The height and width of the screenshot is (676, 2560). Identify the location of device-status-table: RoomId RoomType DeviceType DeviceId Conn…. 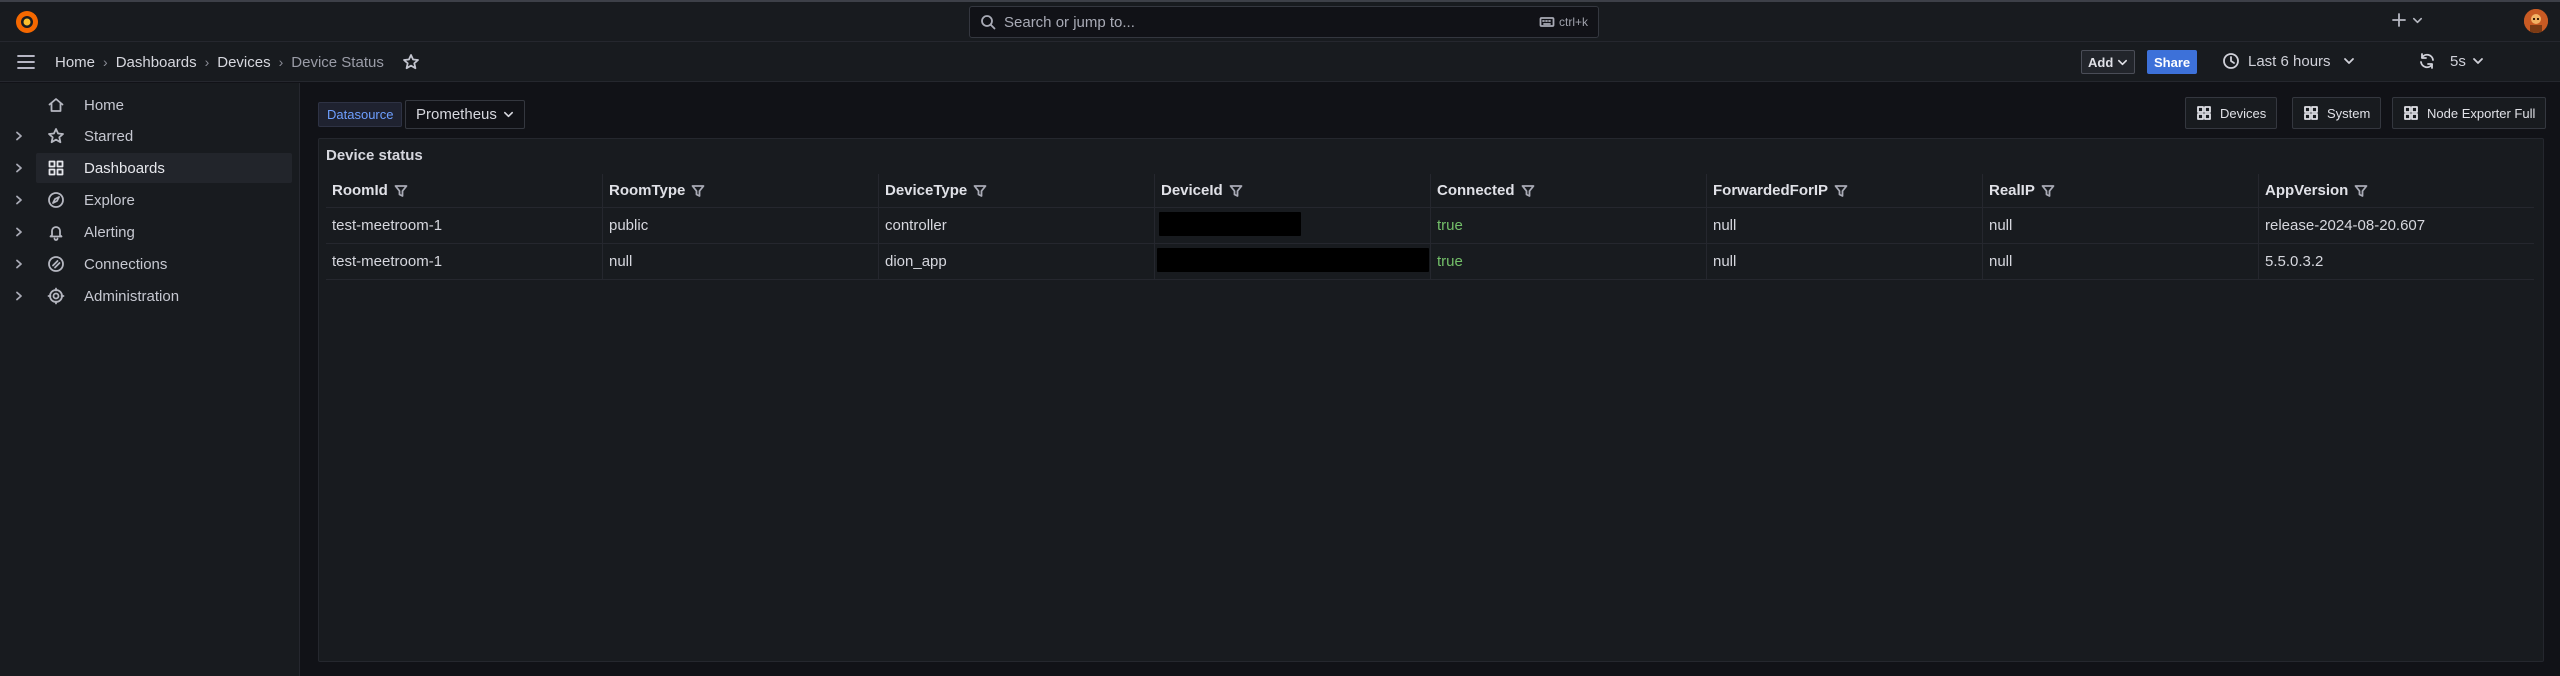
(1430, 227).